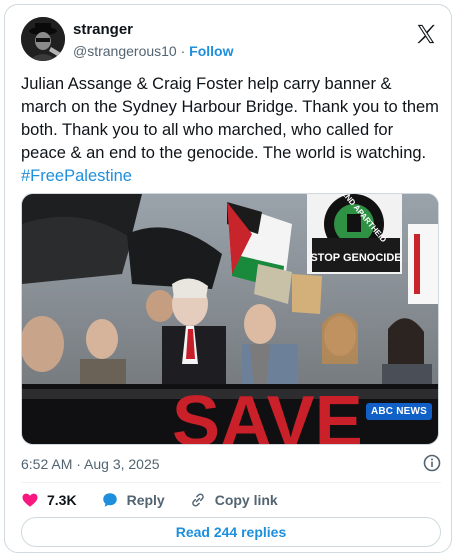 The width and height of the screenshot is (456, 557). I want to click on reply-button: Reply, so click(133, 500).